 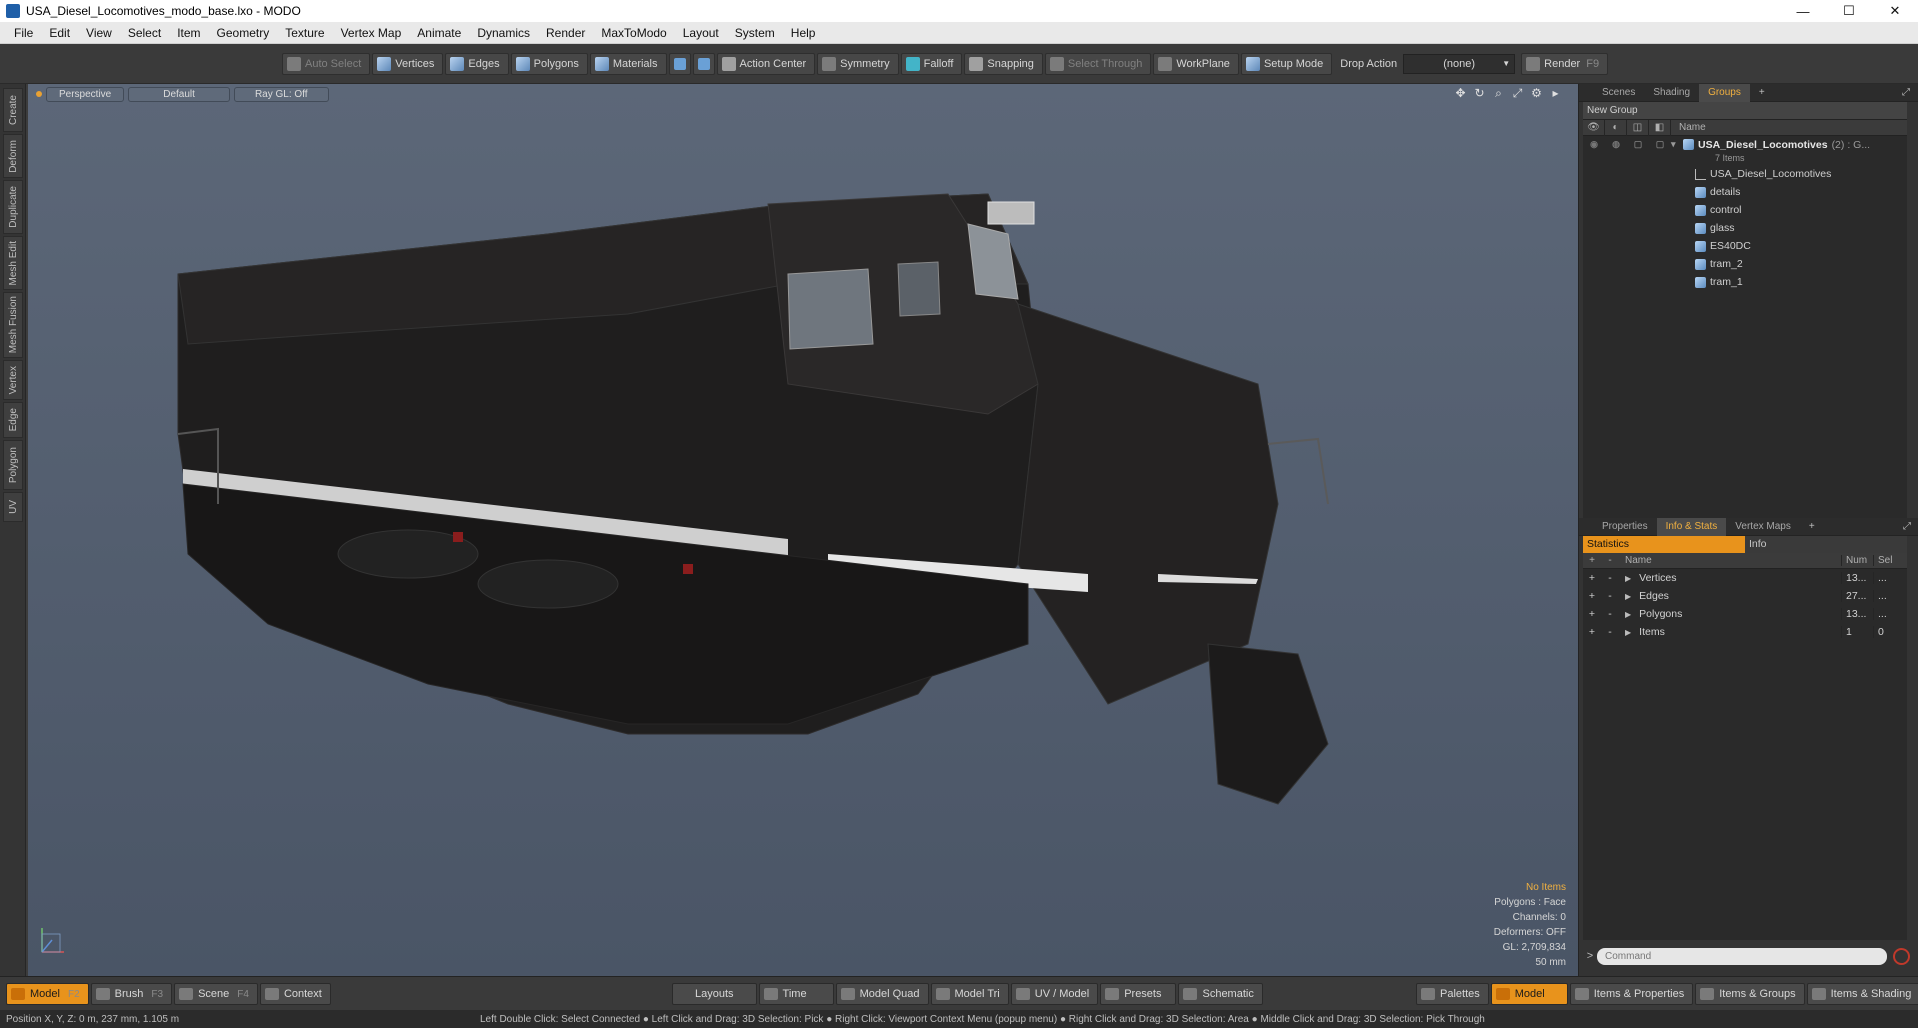 What do you see at coordinates (13, 207) in the screenshot?
I see `tab-duplicate: Duplicate` at bounding box center [13, 207].